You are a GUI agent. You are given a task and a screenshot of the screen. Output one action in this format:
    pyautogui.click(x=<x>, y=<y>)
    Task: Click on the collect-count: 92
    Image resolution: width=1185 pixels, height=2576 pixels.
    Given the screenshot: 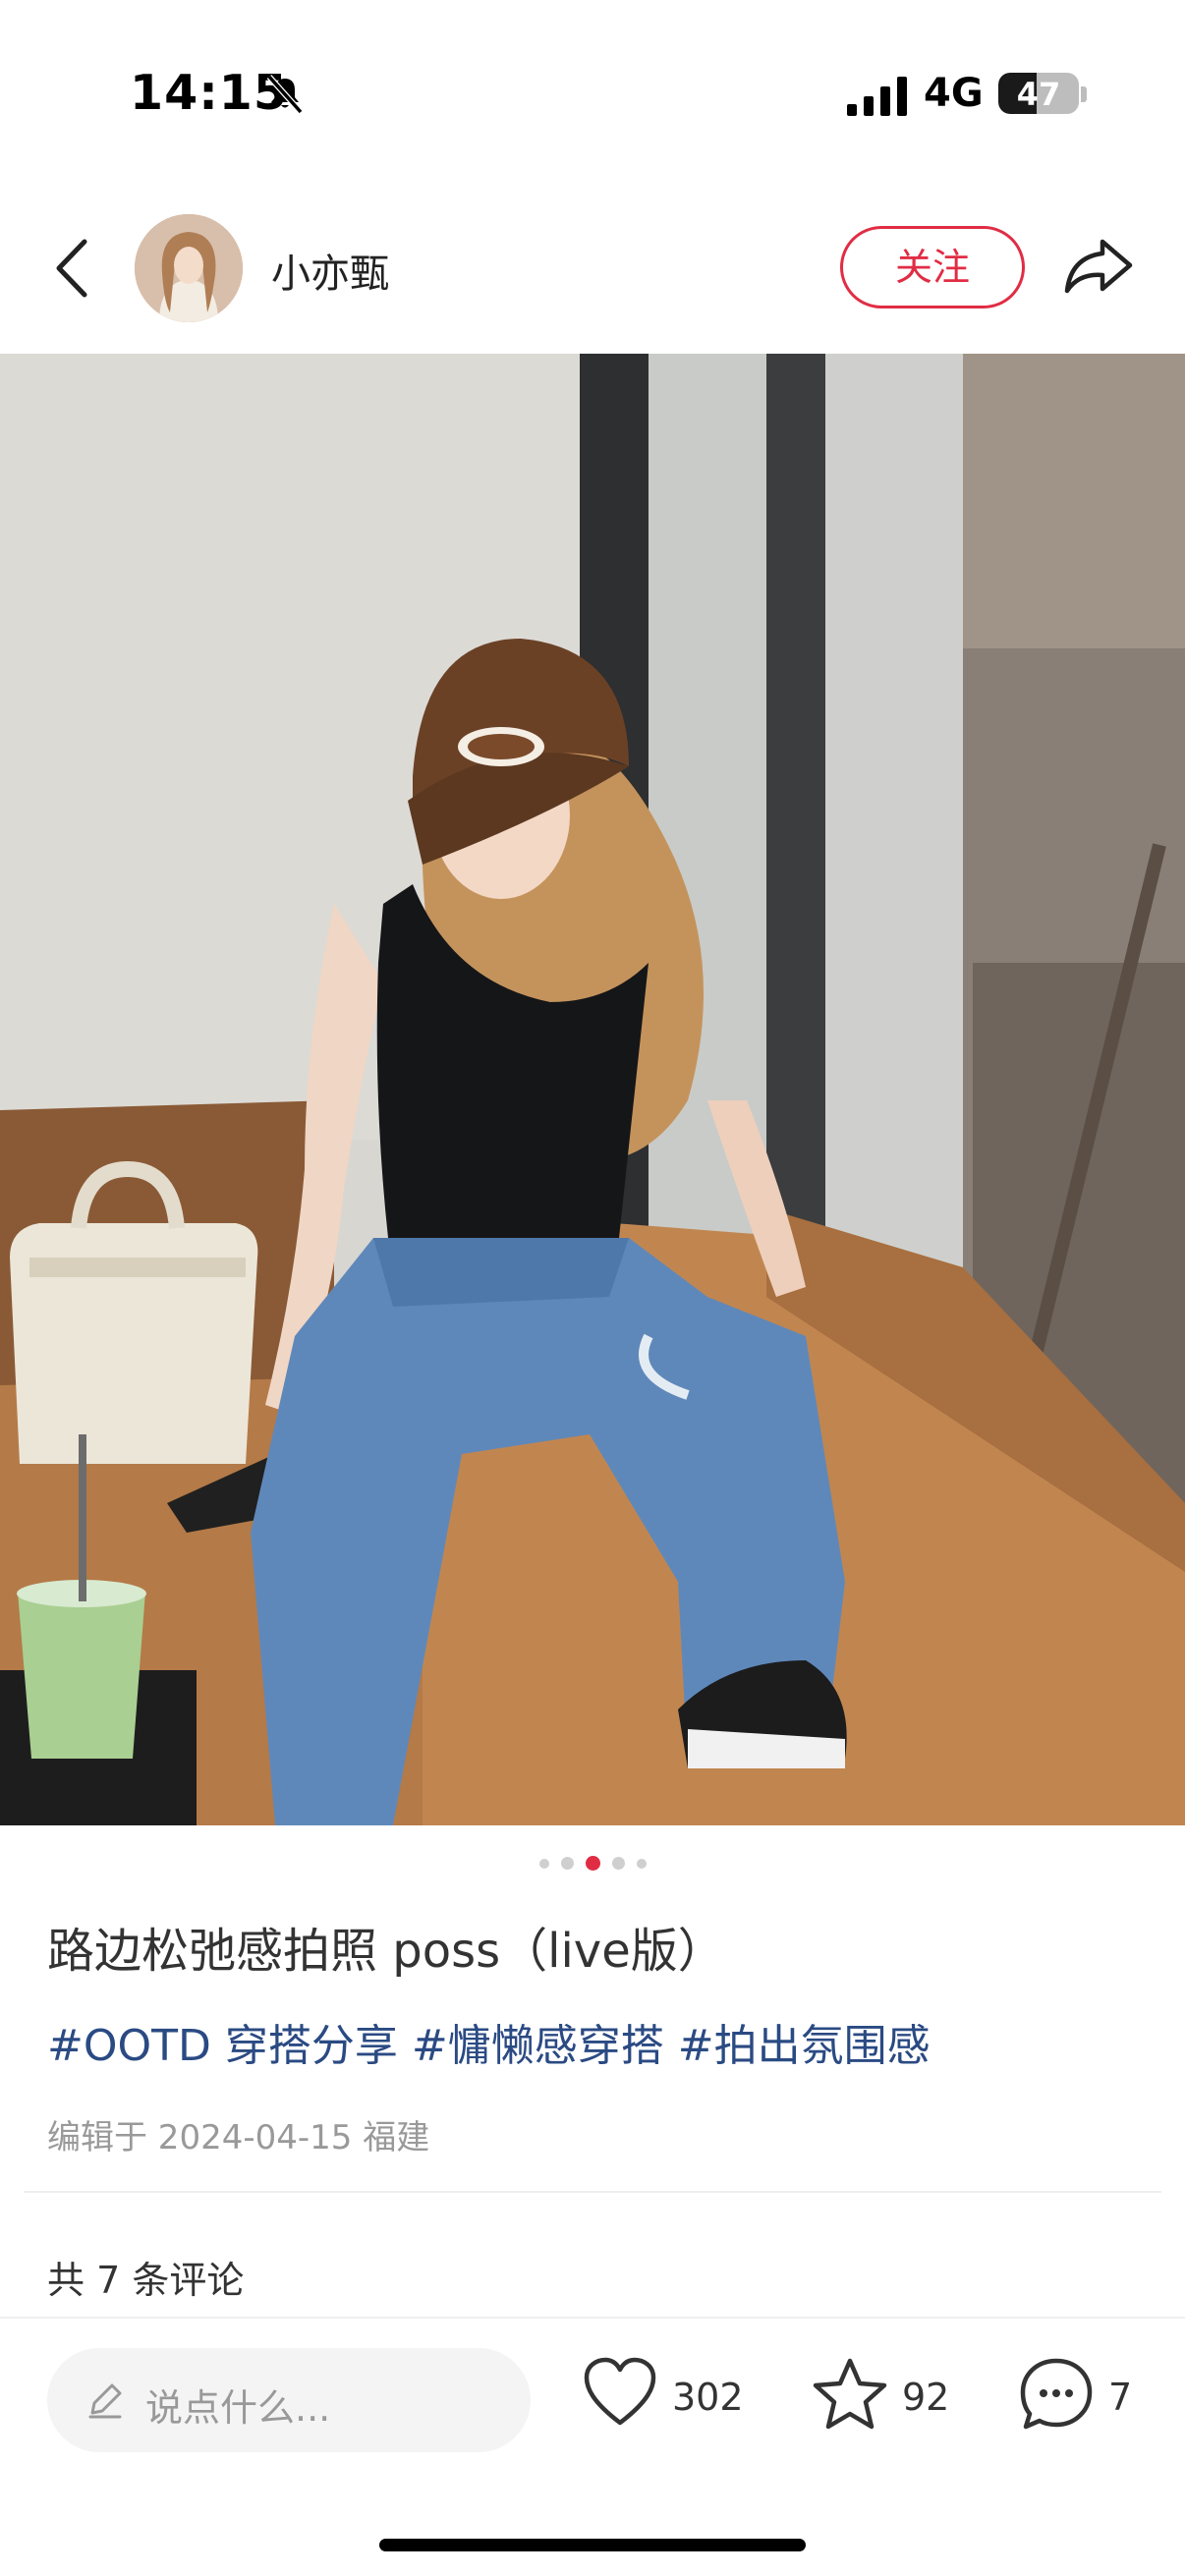 What is the action you would take?
    pyautogui.click(x=926, y=2397)
    